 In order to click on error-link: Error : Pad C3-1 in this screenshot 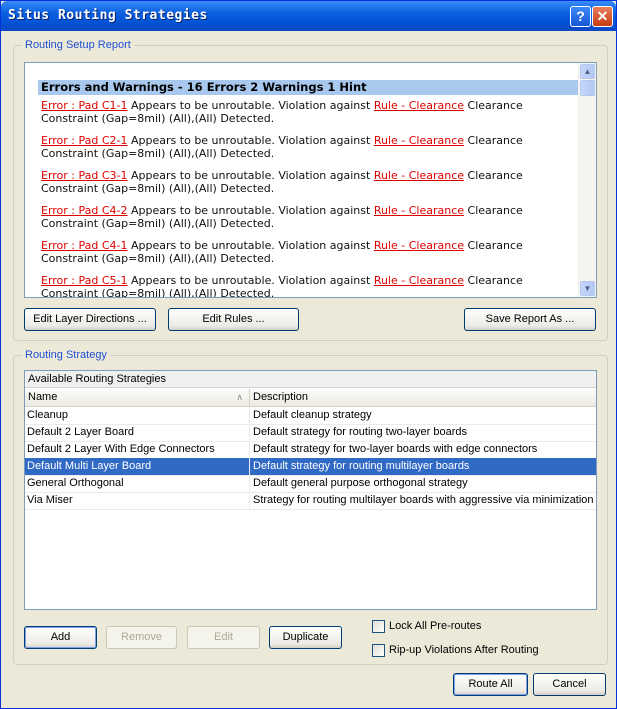, I will do `click(84, 175)`.